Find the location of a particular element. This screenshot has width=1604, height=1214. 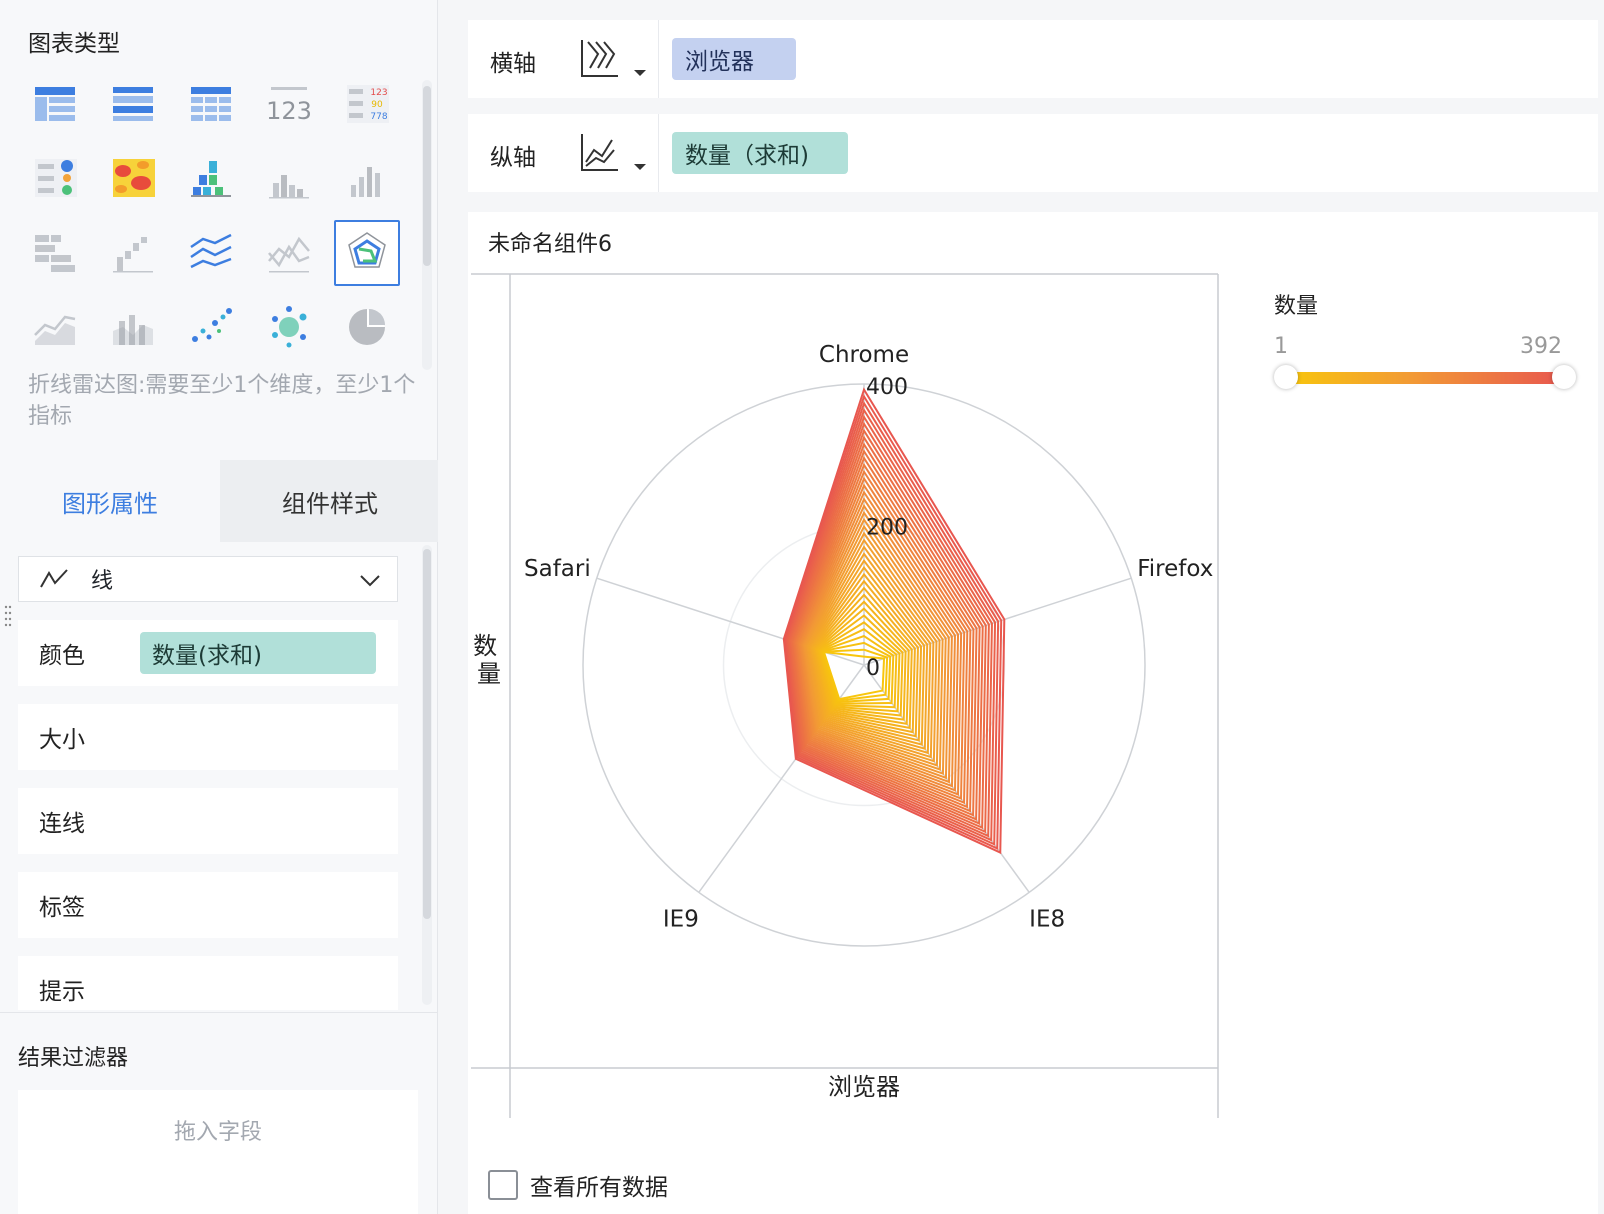

chart-type-kpi-number: 123 is located at coordinates (289, 105).